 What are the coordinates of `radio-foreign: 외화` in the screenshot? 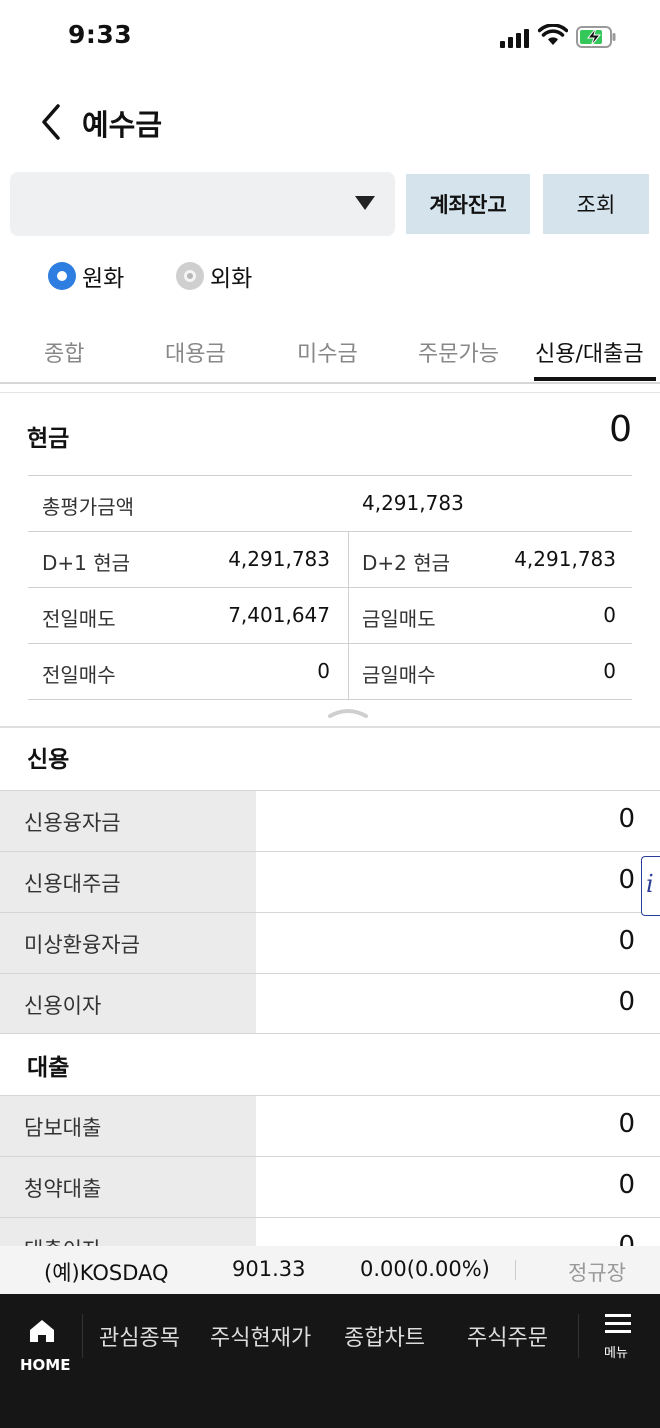 It's located at (214, 276).